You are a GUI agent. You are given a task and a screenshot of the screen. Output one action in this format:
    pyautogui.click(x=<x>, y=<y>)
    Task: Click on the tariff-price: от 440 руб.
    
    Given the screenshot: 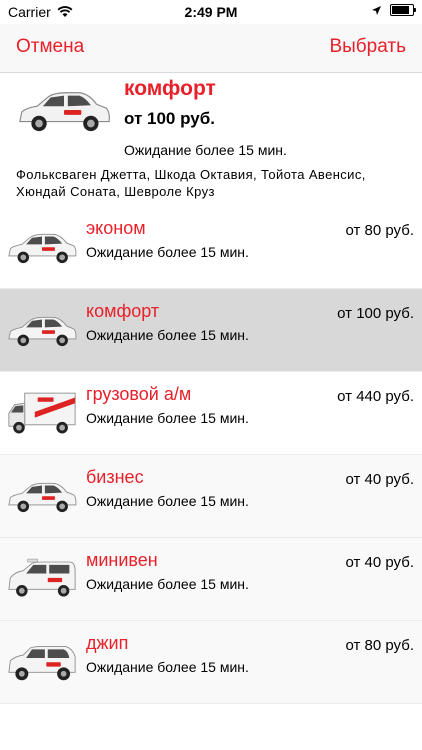 What is the action you would take?
    pyautogui.click(x=375, y=396)
    